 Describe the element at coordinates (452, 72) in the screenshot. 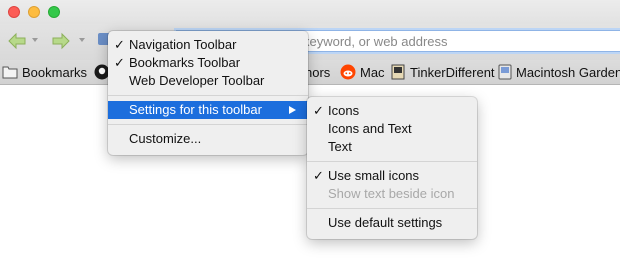

I see `bookmark-label: TinkerDifferent` at that location.